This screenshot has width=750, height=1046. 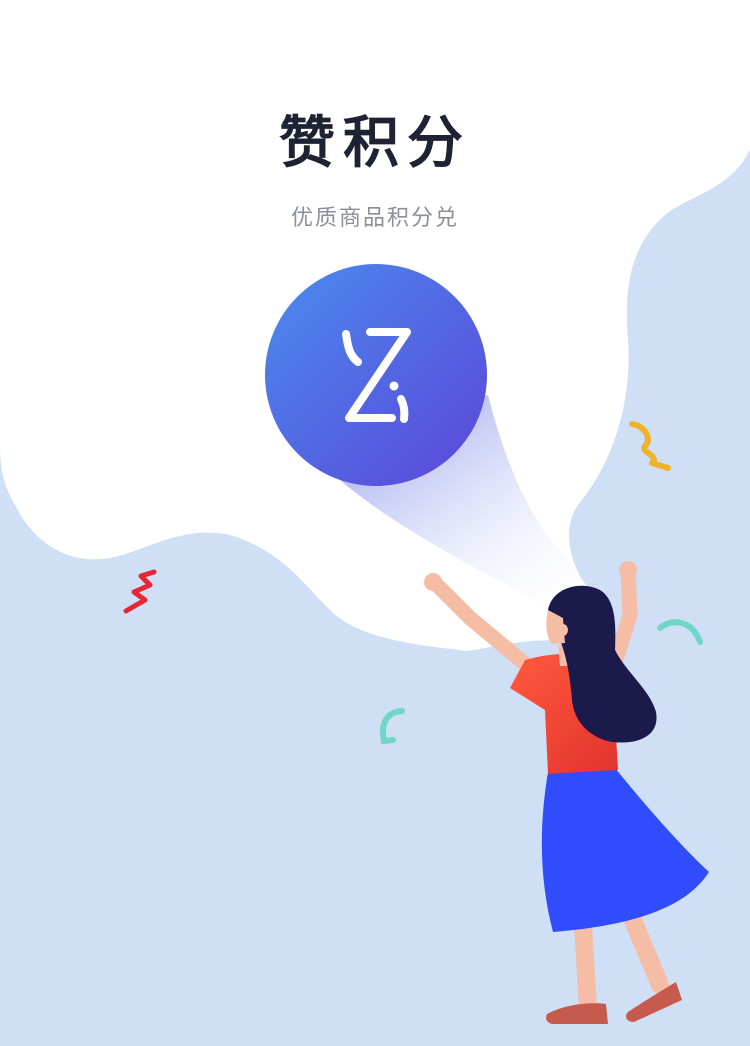 I want to click on confetti-gold-icon, so click(x=650, y=446).